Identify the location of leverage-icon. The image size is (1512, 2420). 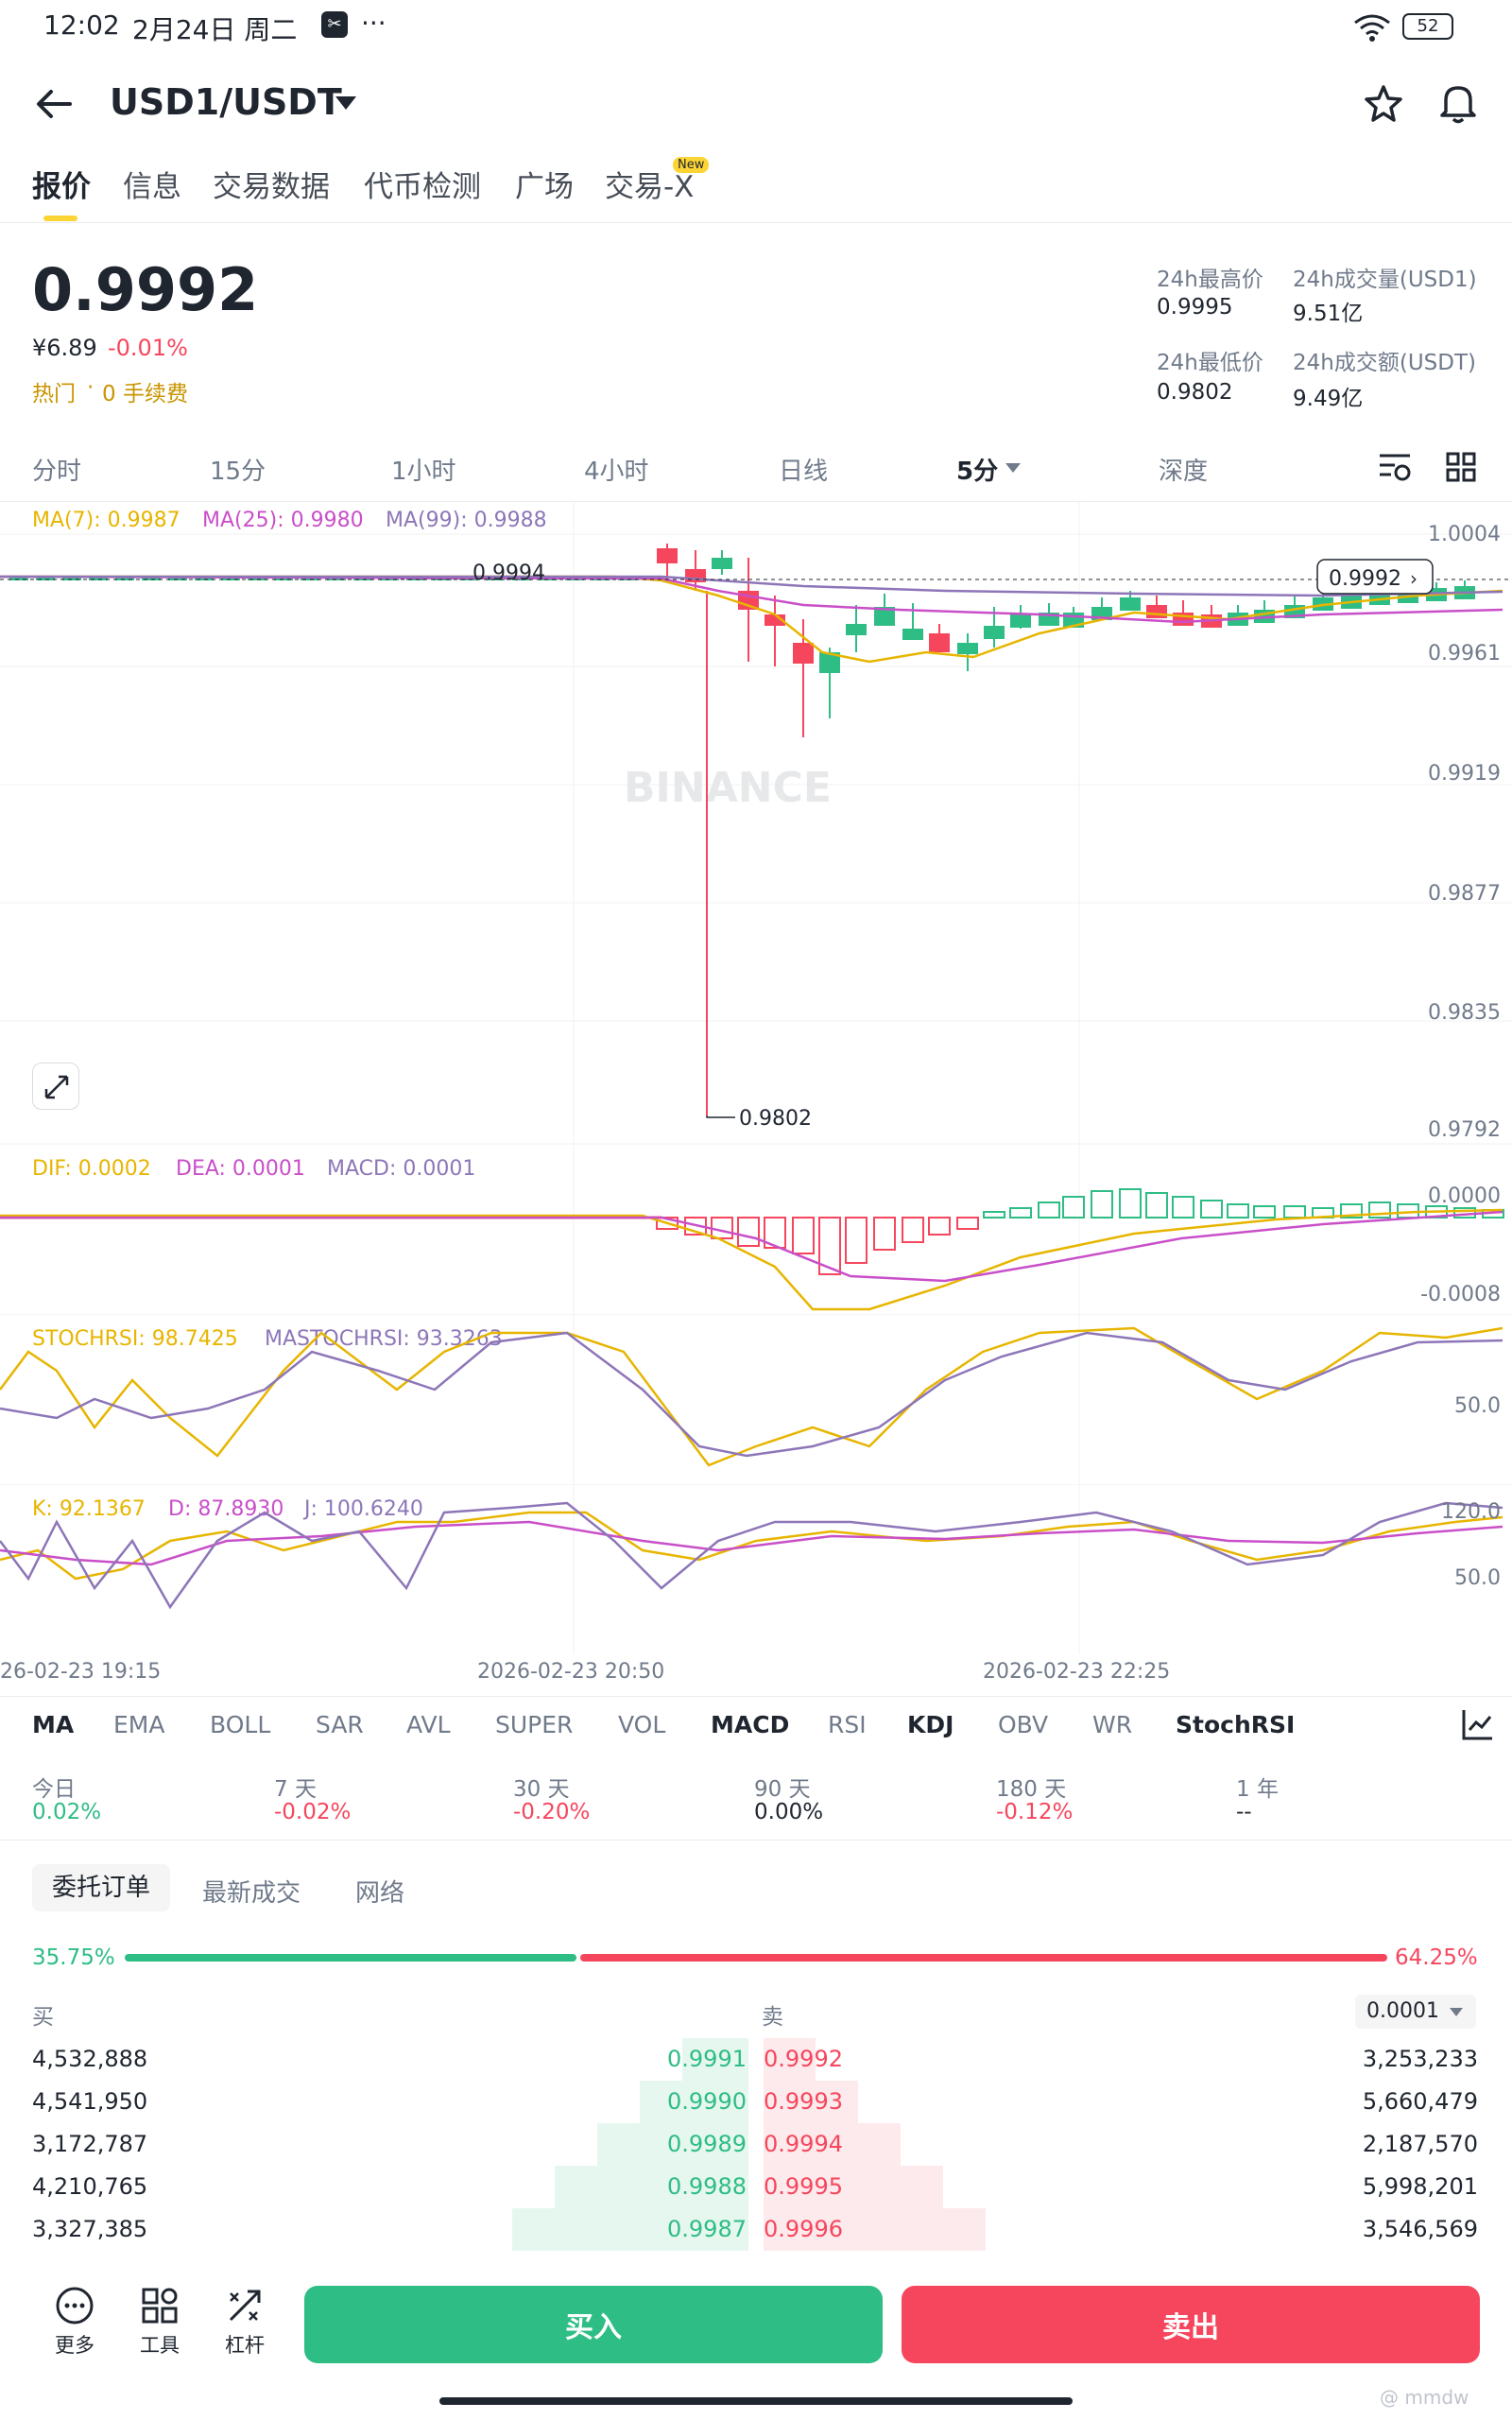
(245, 2306).